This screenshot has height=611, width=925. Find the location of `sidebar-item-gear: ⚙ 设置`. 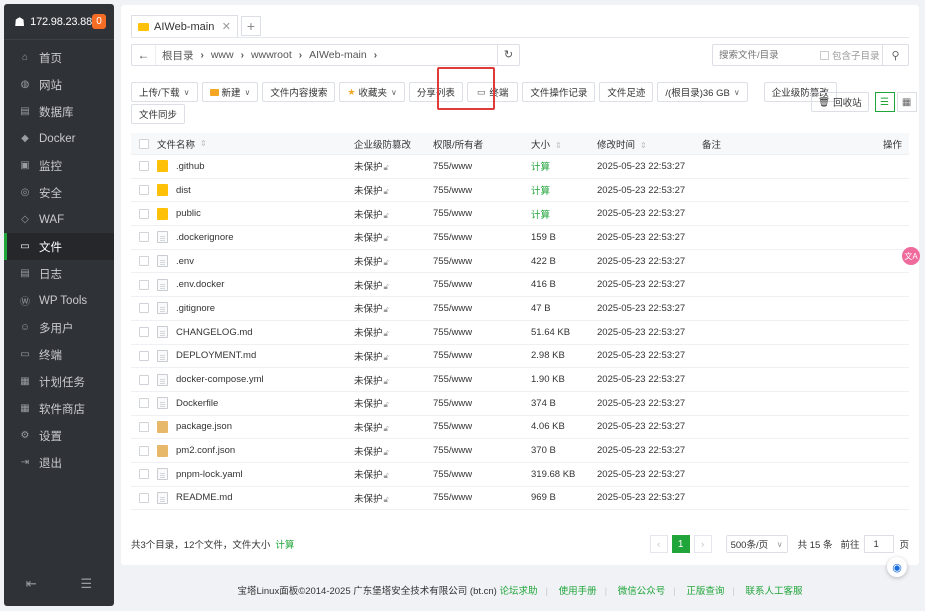

sidebar-item-gear: ⚙ 设置 is located at coordinates (59, 435).